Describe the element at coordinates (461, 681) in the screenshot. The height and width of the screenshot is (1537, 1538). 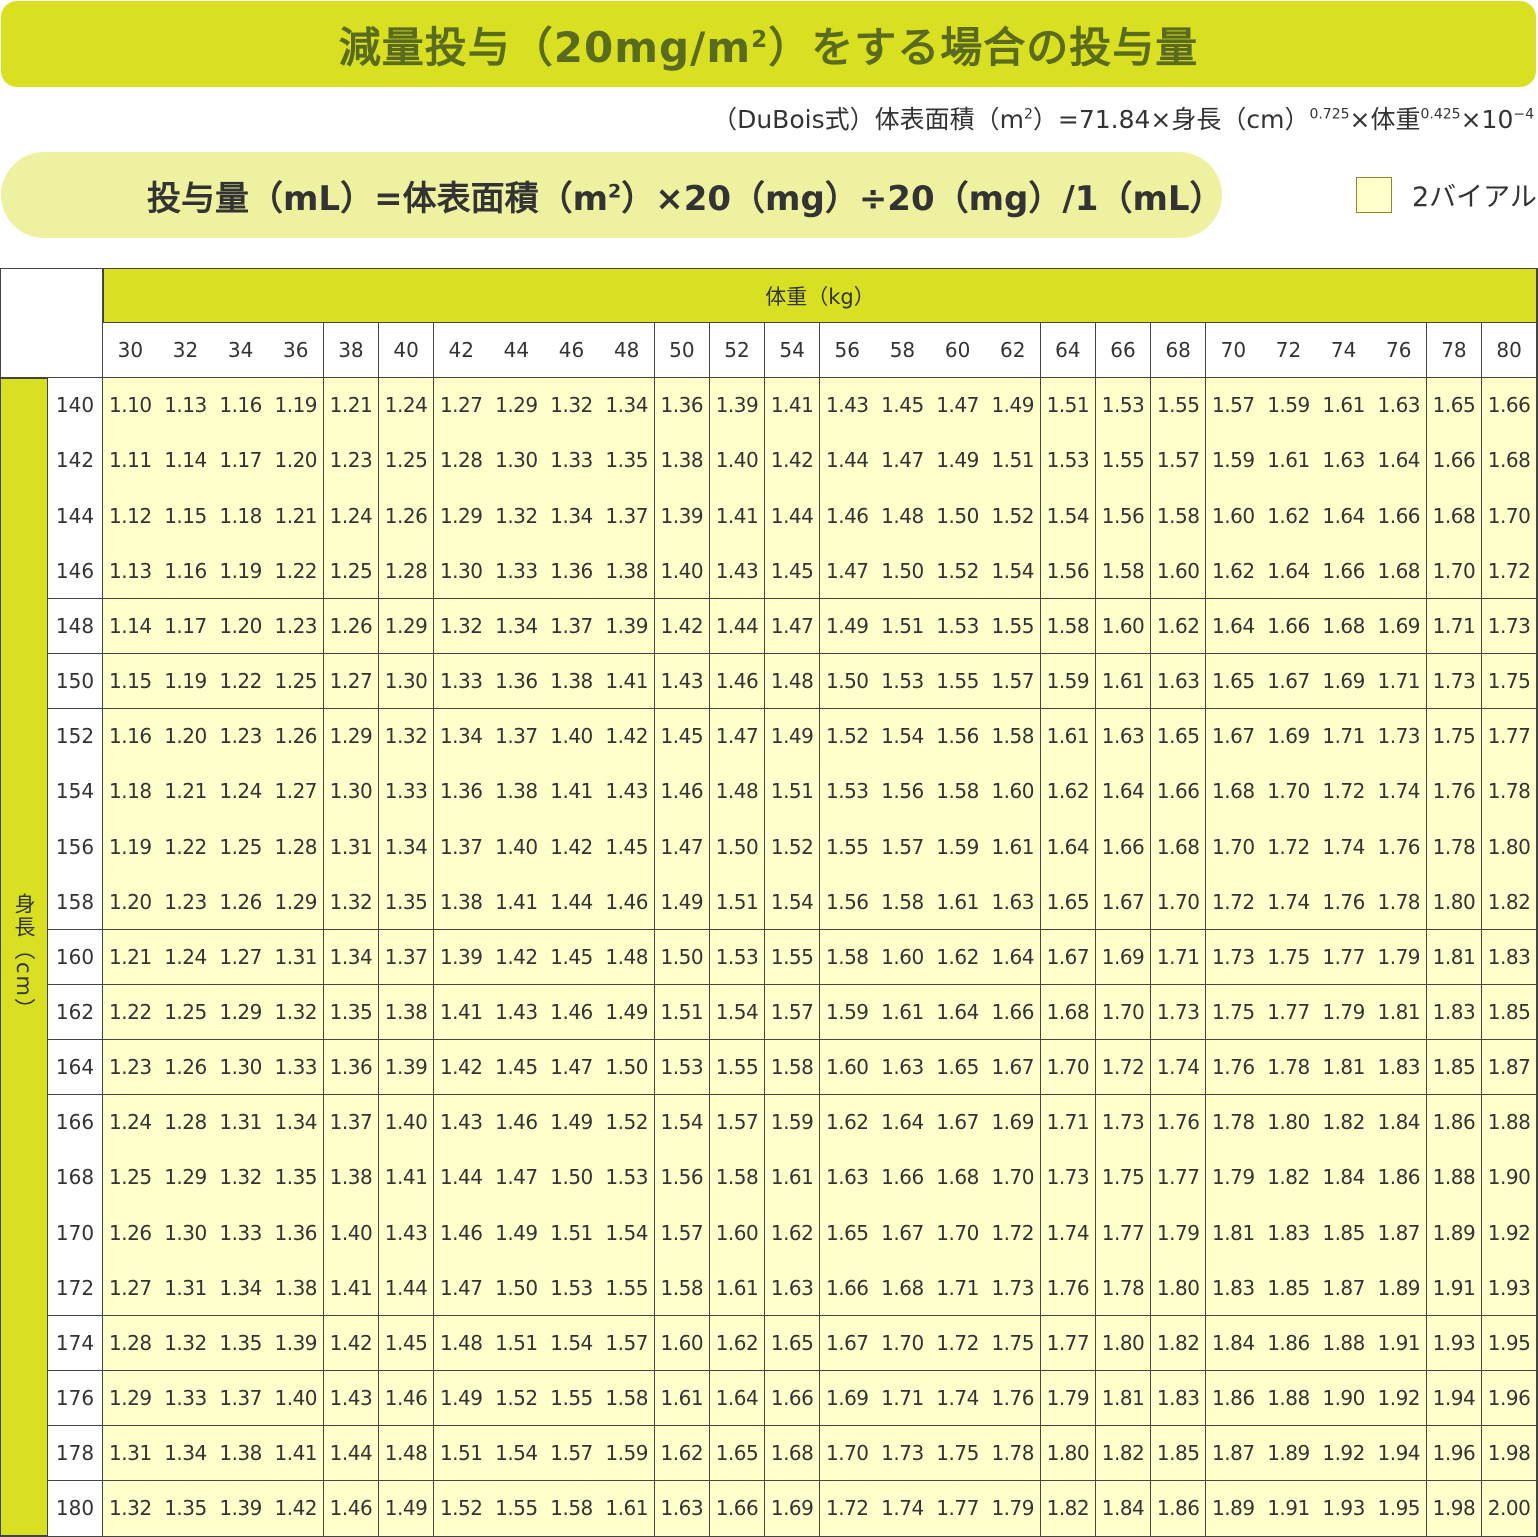
I see `dose-cell: 1.33` at that location.